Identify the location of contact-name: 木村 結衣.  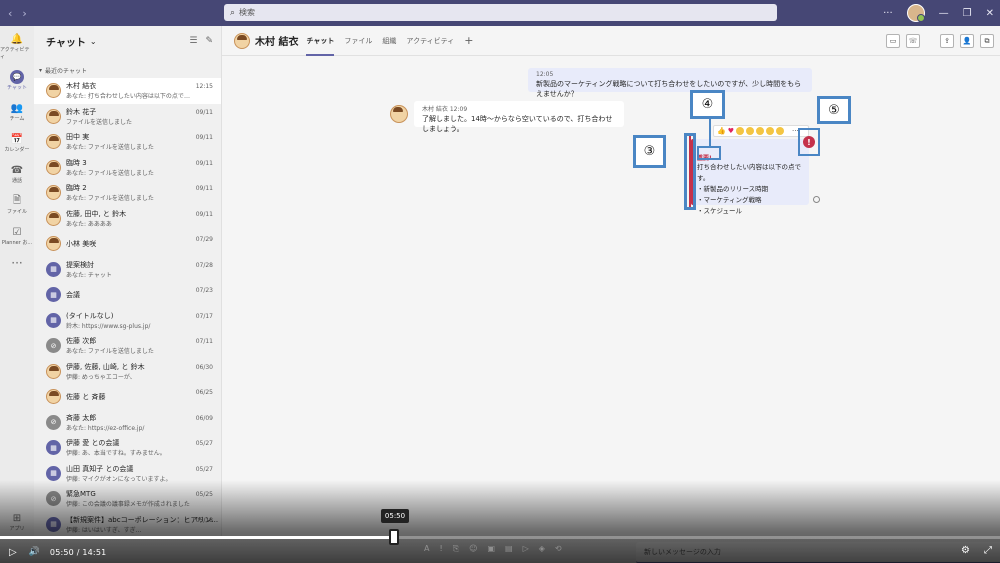
(277, 42).